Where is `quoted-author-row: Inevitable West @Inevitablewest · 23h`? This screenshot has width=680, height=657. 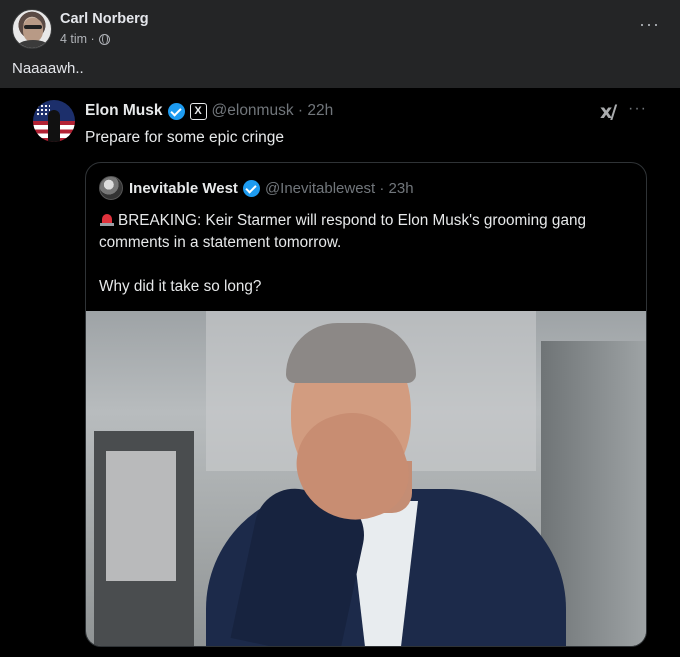 quoted-author-row: Inevitable West @Inevitablewest · 23h is located at coordinates (271, 188).